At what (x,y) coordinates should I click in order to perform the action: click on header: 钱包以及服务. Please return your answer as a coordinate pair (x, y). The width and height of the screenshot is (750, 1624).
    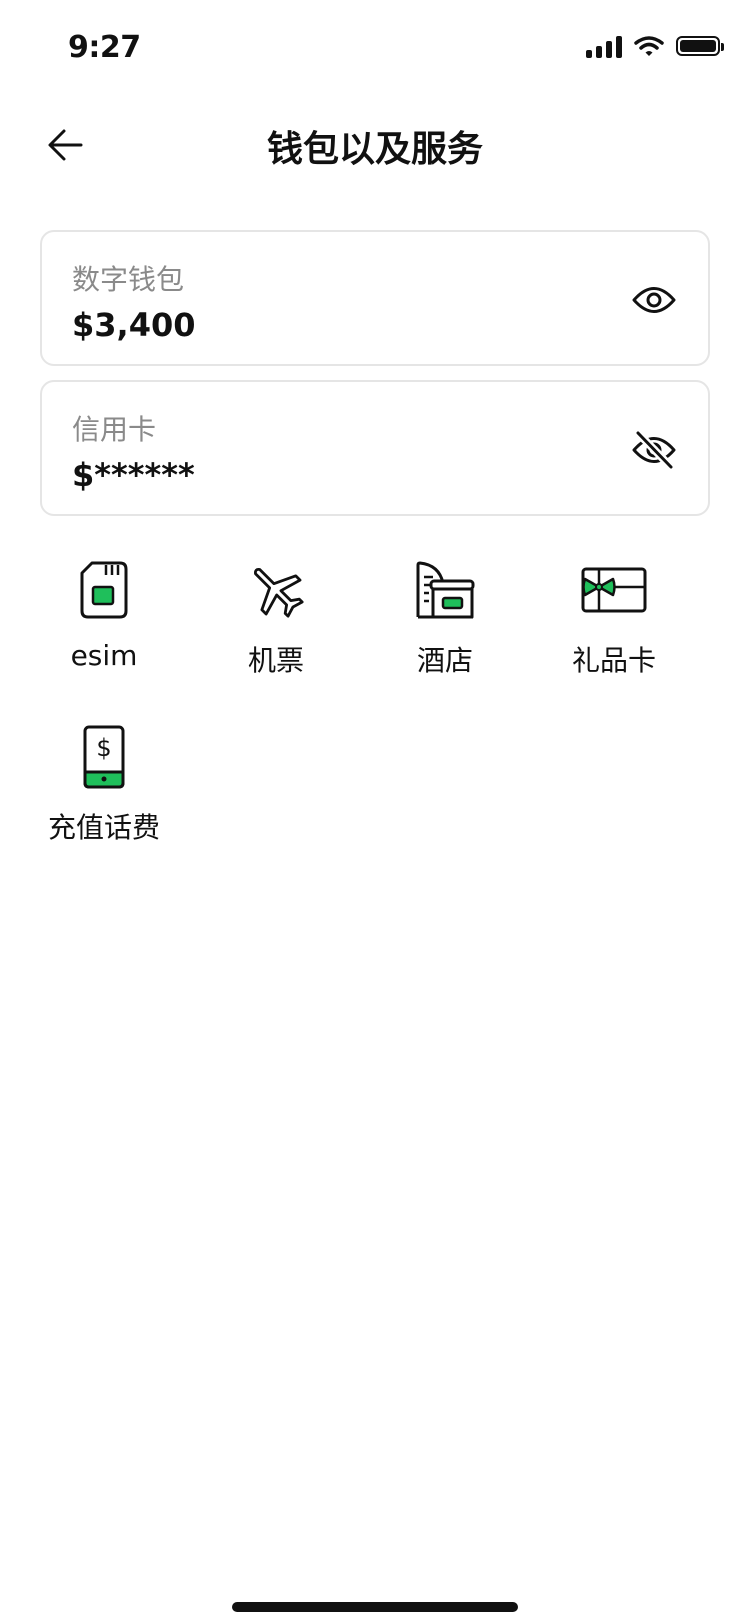
    Looking at the image, I should click on (375, 145).